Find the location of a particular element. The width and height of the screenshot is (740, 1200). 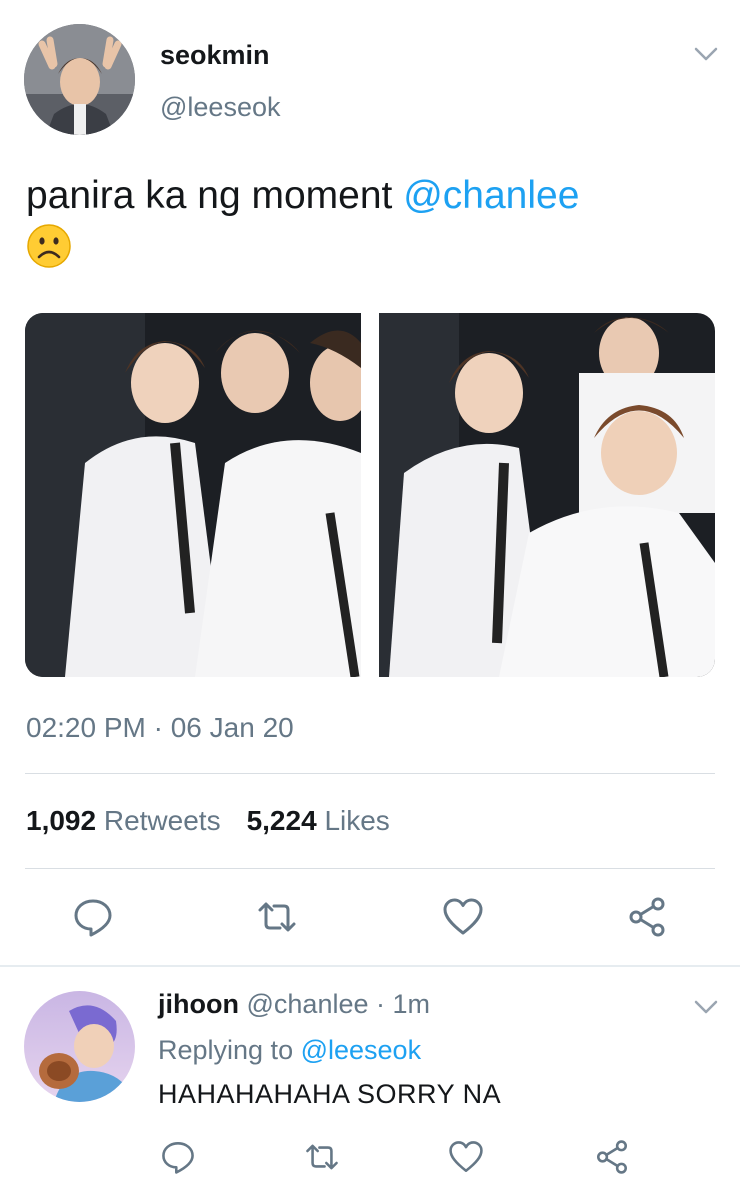

retweets-count: 1,092 is located at coordinates (61, 820).